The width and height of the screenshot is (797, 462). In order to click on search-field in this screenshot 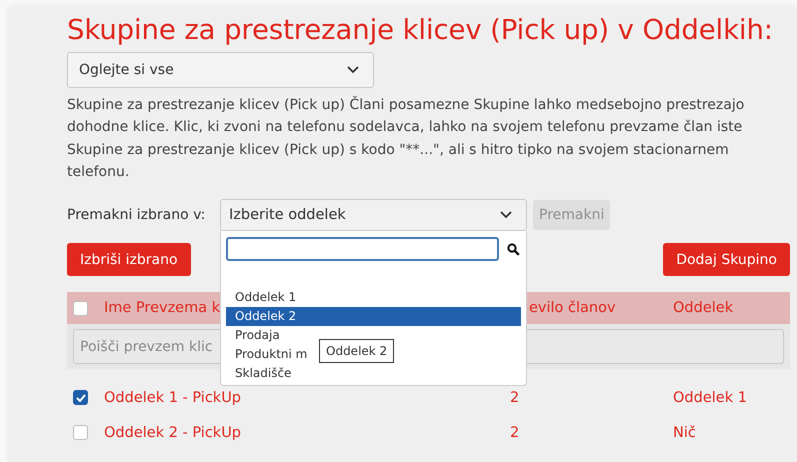, I will do `click(362, 249)`.